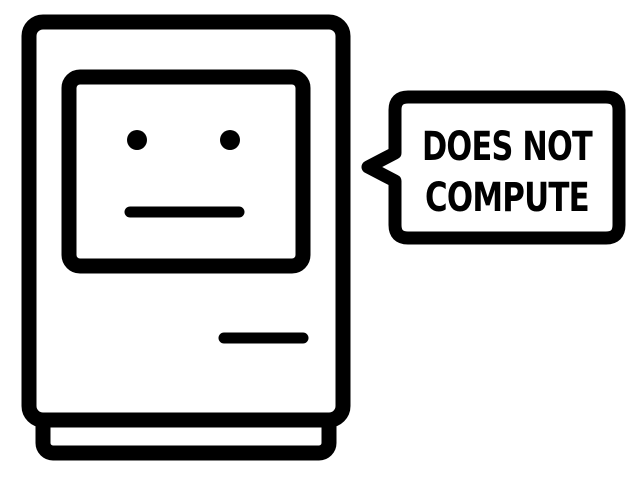  What do you see at coordinates (507, 198) in the screenshot?
I see `bubble-text-line2: COMPUTE` at bounding box center [507, 198].